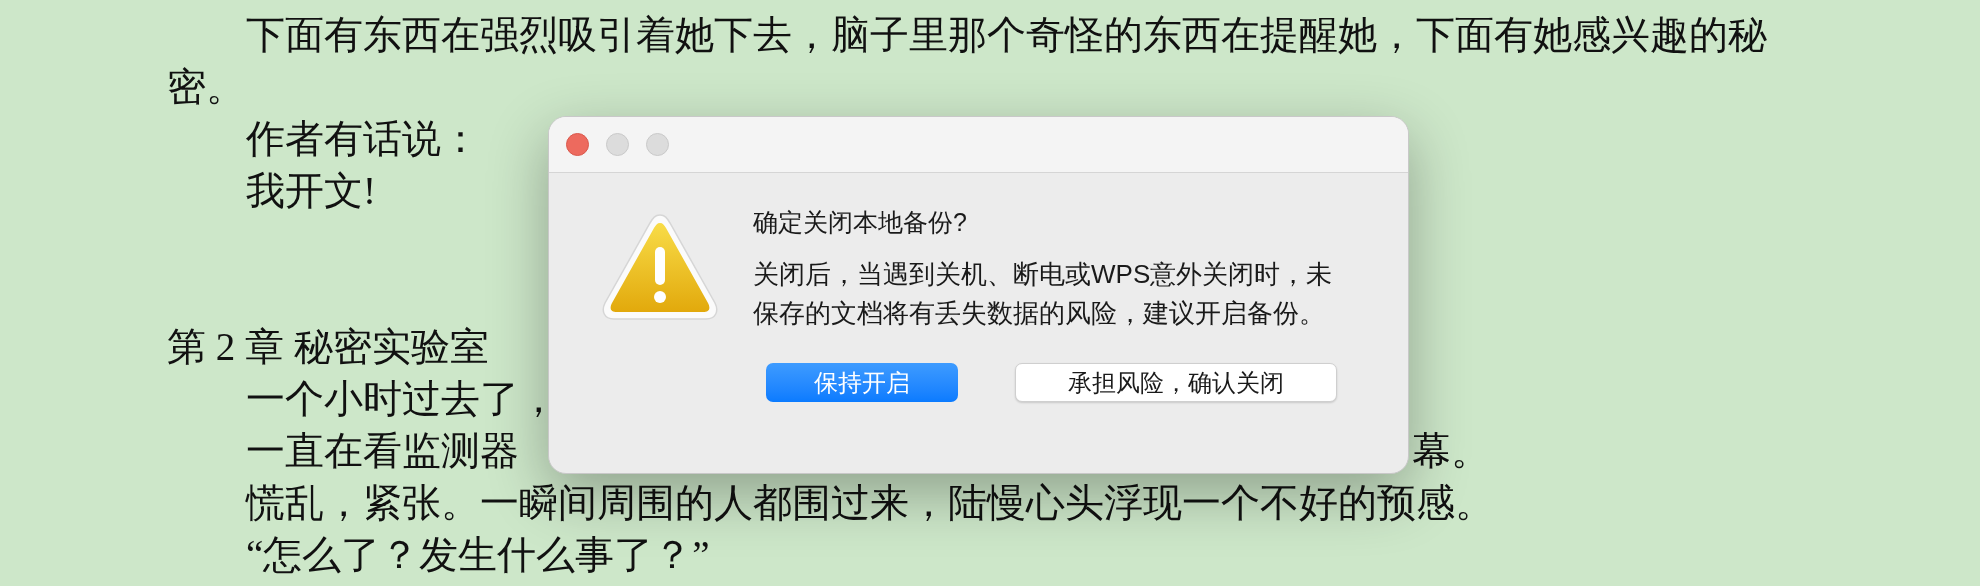 The height and width of the screenshot is (586, 1980). I want to click on dialog-button: 承担风险，确认关闭, so click(1176, 382).